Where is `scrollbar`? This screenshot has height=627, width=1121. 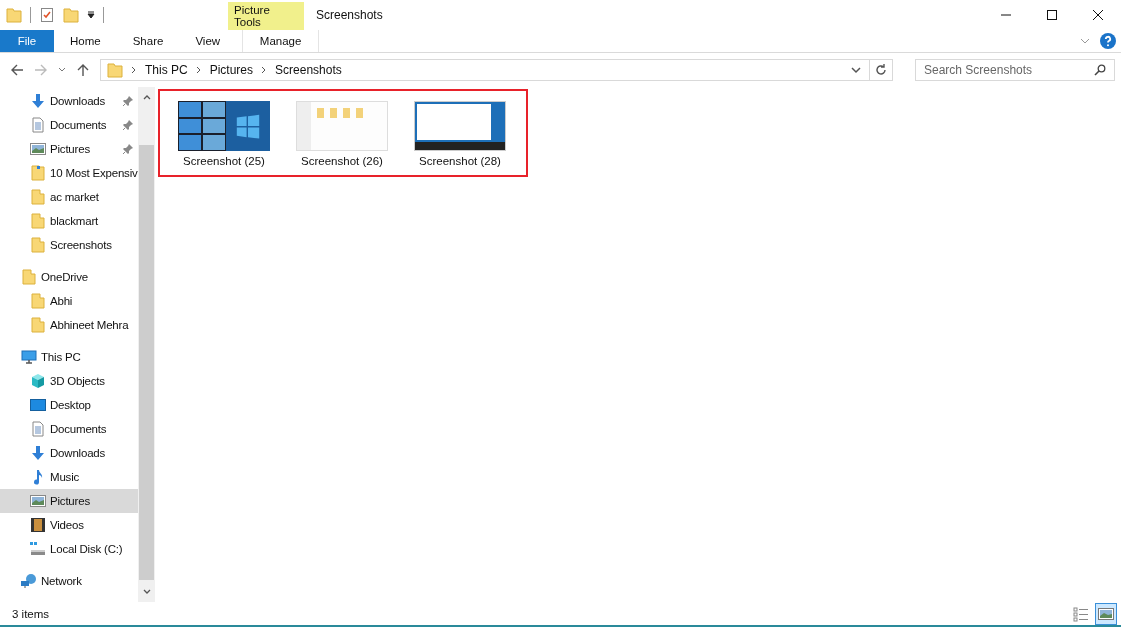
scrollbar is located at coordinates (146, 344).